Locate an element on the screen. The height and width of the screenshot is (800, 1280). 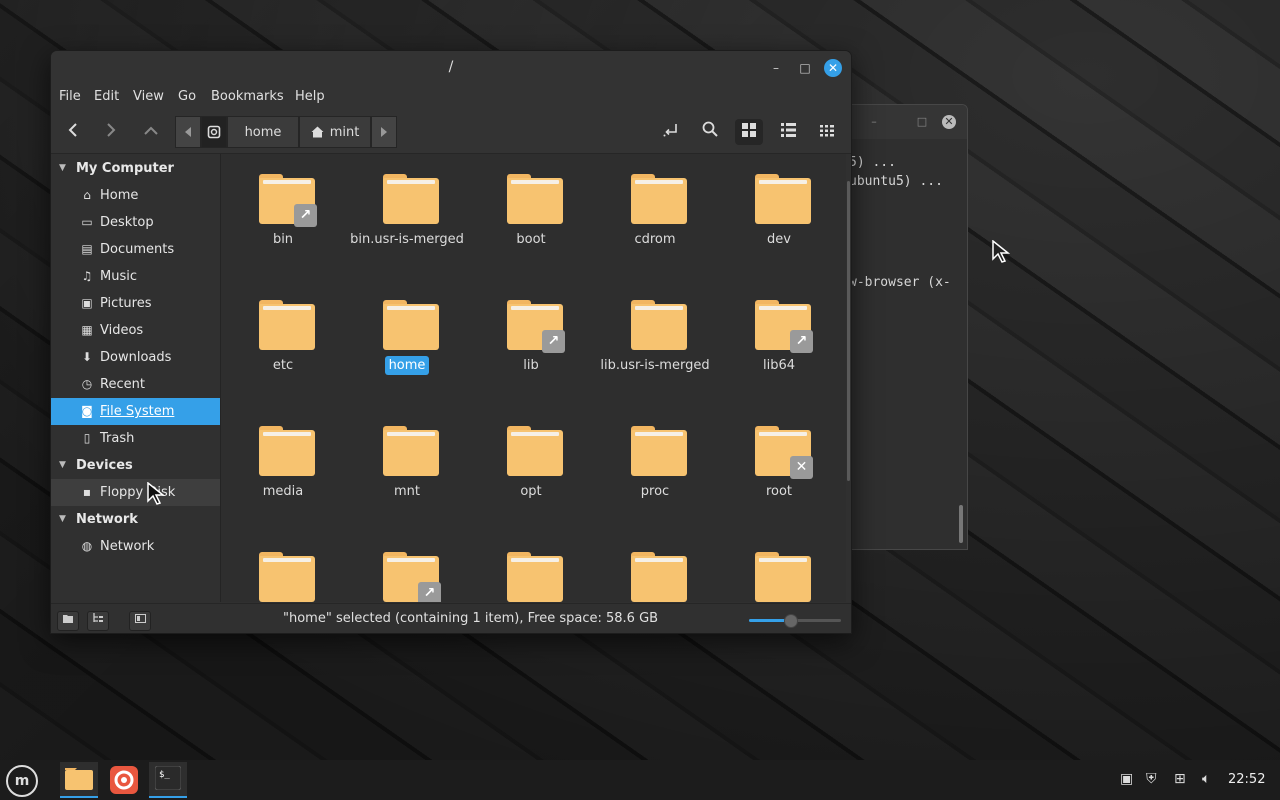
sidebar-item-home: ⌂ Home is located at coordinates (135, 195).